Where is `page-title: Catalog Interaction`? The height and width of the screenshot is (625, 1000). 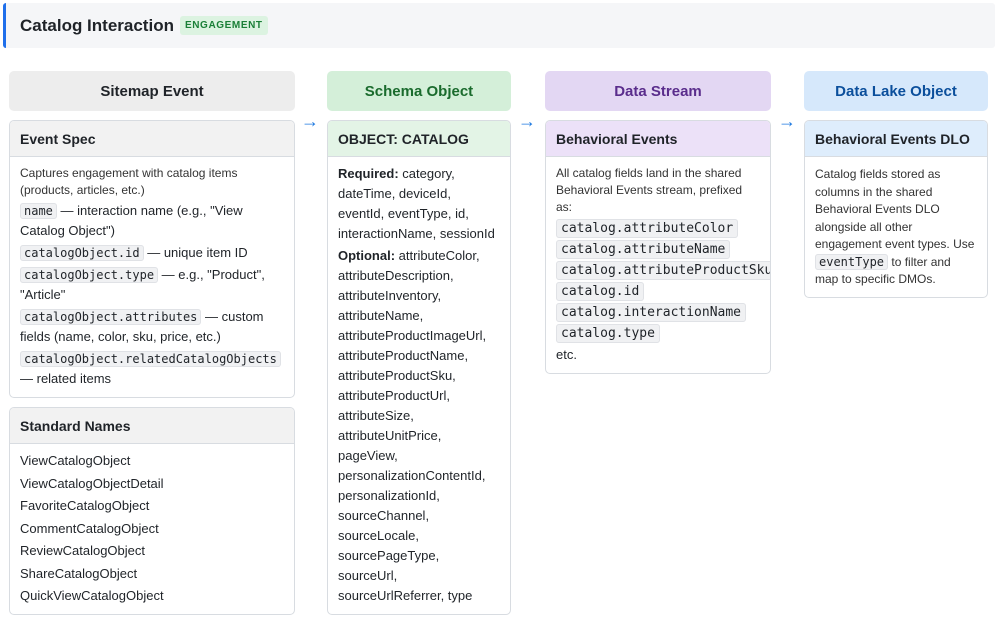
page-title: Catalog Interaction is located at coordinates (97, 25).